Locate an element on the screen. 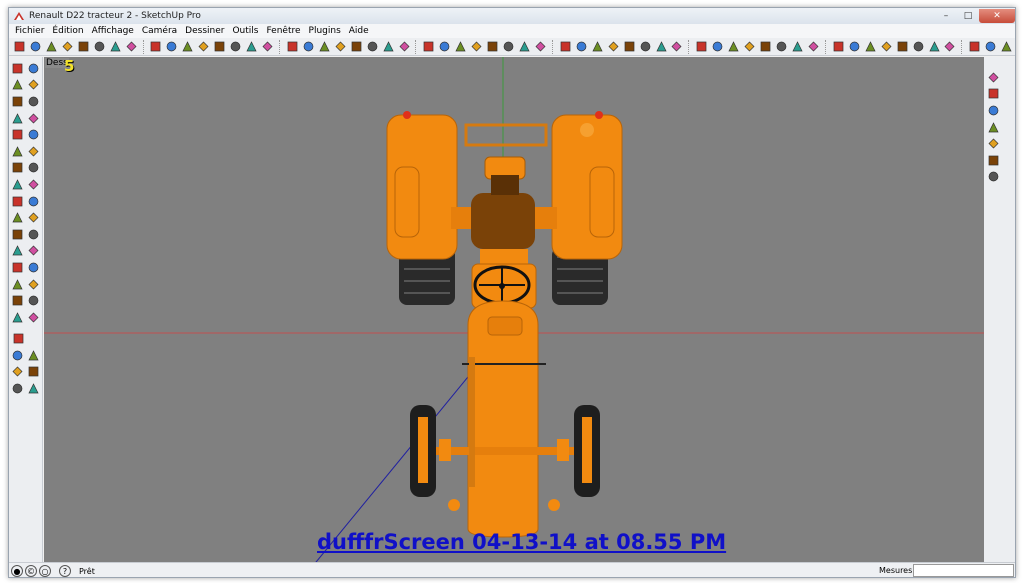 This screenshot has height=583, width=1024. user-icon: ○ is located at coordinates (45, 571).